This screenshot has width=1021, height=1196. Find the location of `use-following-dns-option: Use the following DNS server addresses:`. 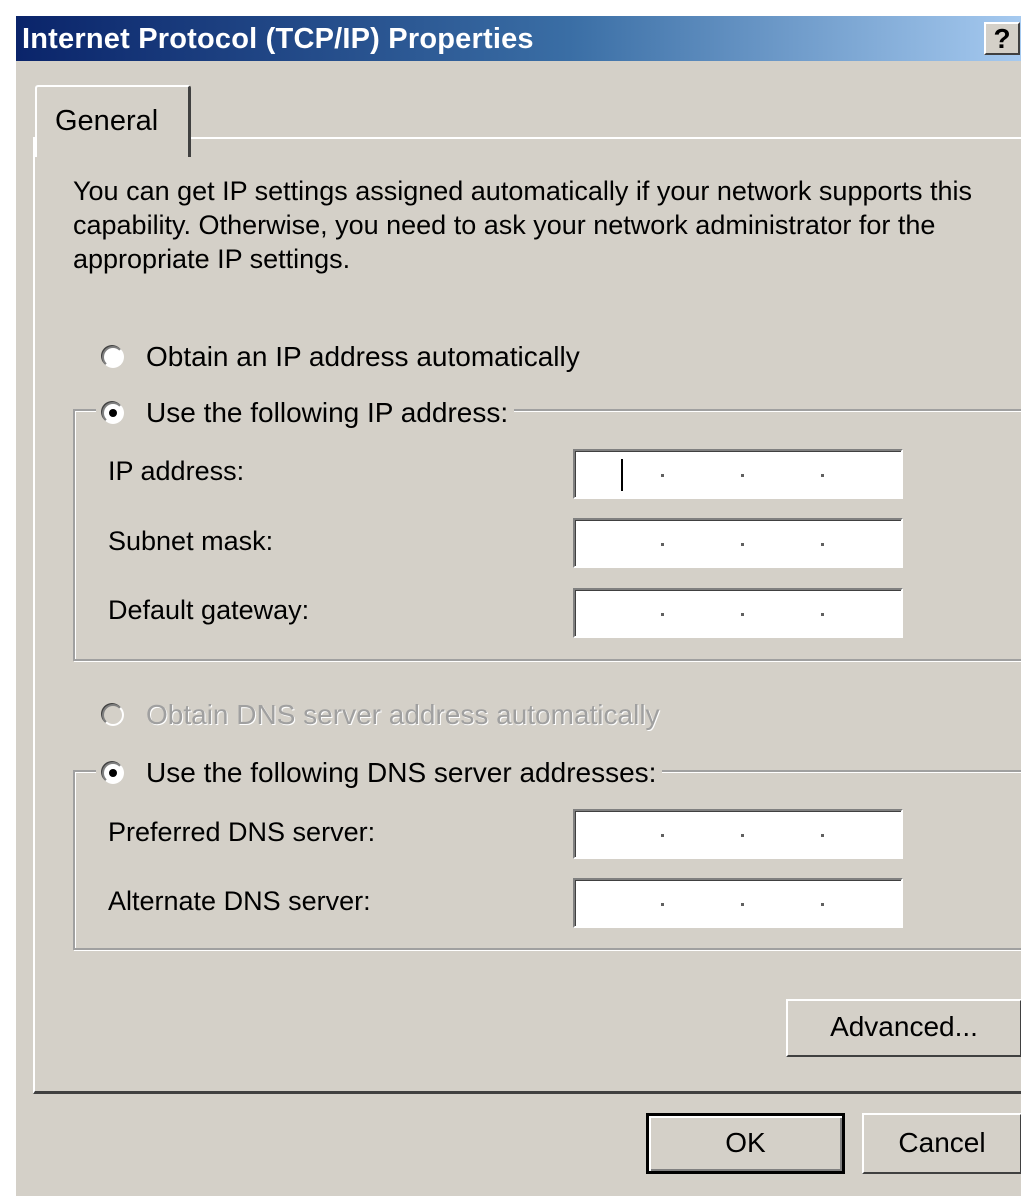

use-following-dns-option: Use the following DNS server addresses: is located at coordinates (379, 773).